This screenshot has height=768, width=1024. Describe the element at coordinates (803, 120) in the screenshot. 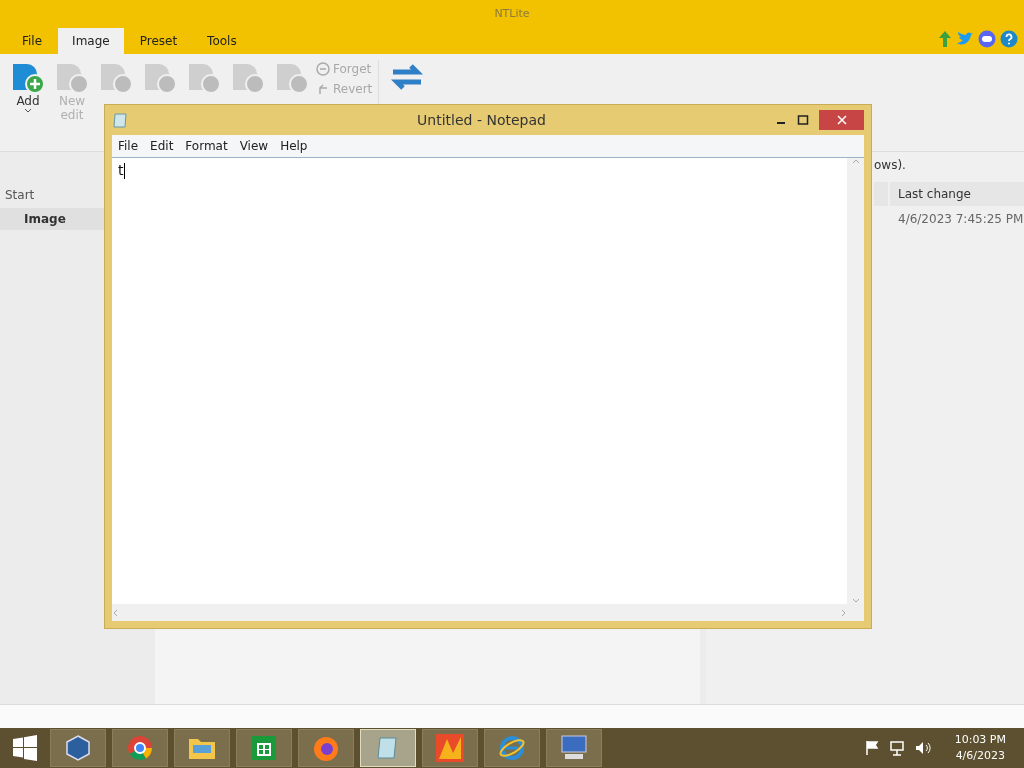

I see `maximize-icon` at that location.